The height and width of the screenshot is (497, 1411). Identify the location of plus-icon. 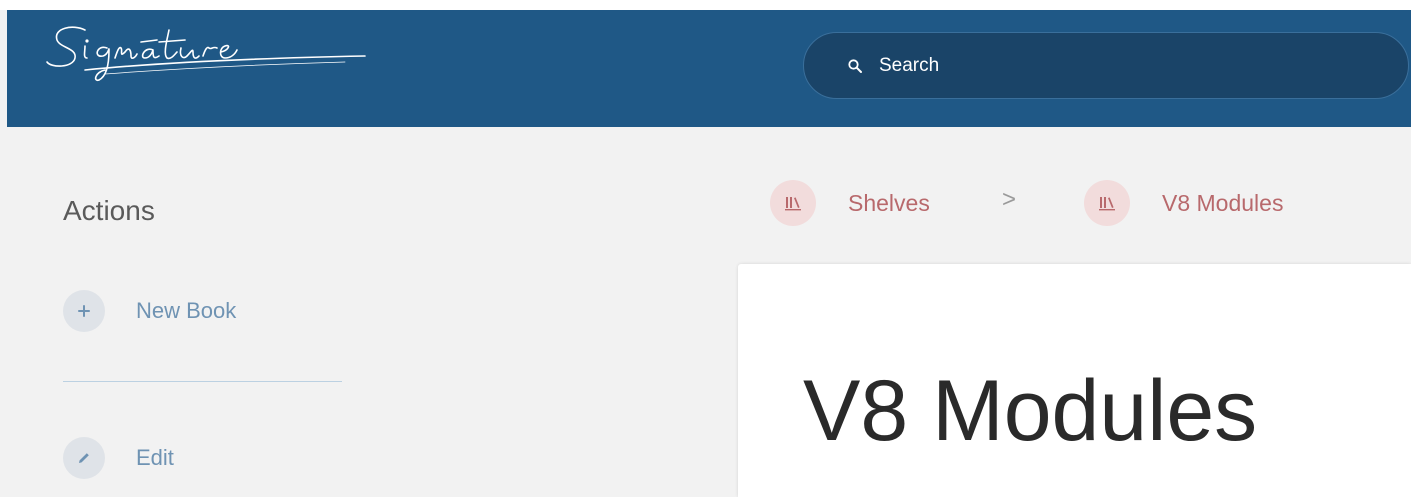
(84, 311).